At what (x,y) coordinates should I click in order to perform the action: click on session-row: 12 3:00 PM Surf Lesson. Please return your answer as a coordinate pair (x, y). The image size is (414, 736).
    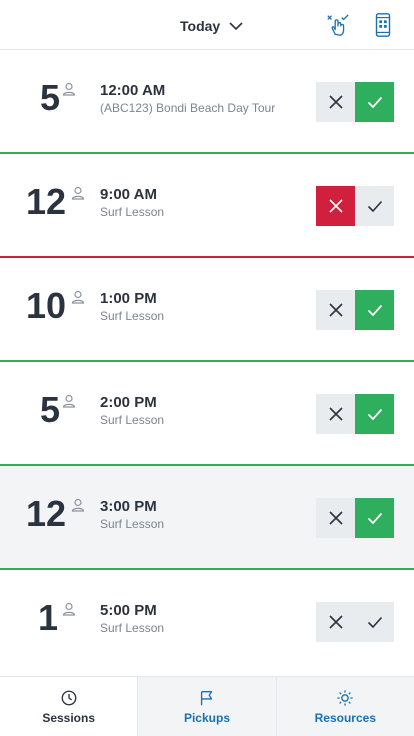
    Looking at the image, I should click on (207, 518).